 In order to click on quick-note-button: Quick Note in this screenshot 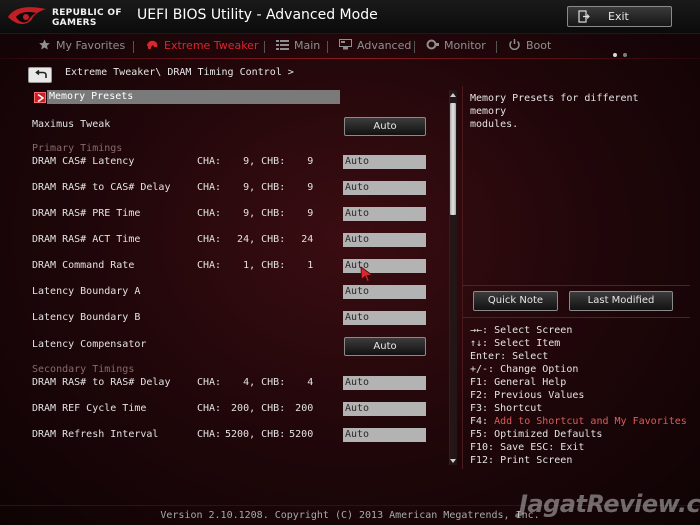, I will do `click(515, 301)`.